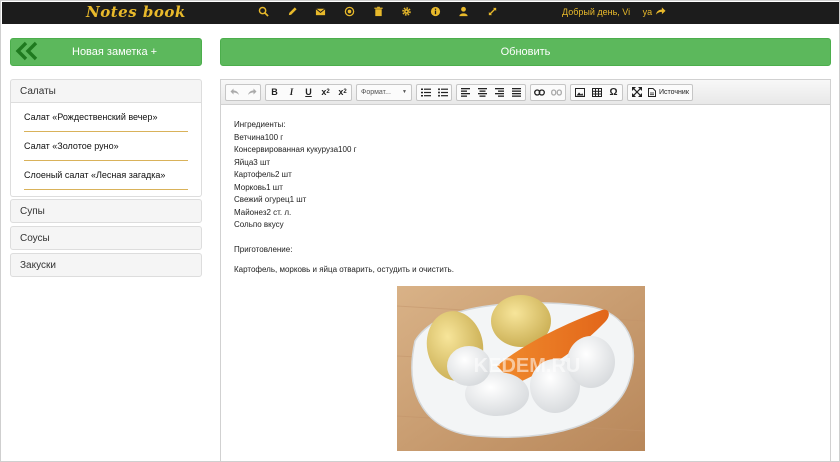  I want to click on superscript-icon: x2, so click(342, 92).